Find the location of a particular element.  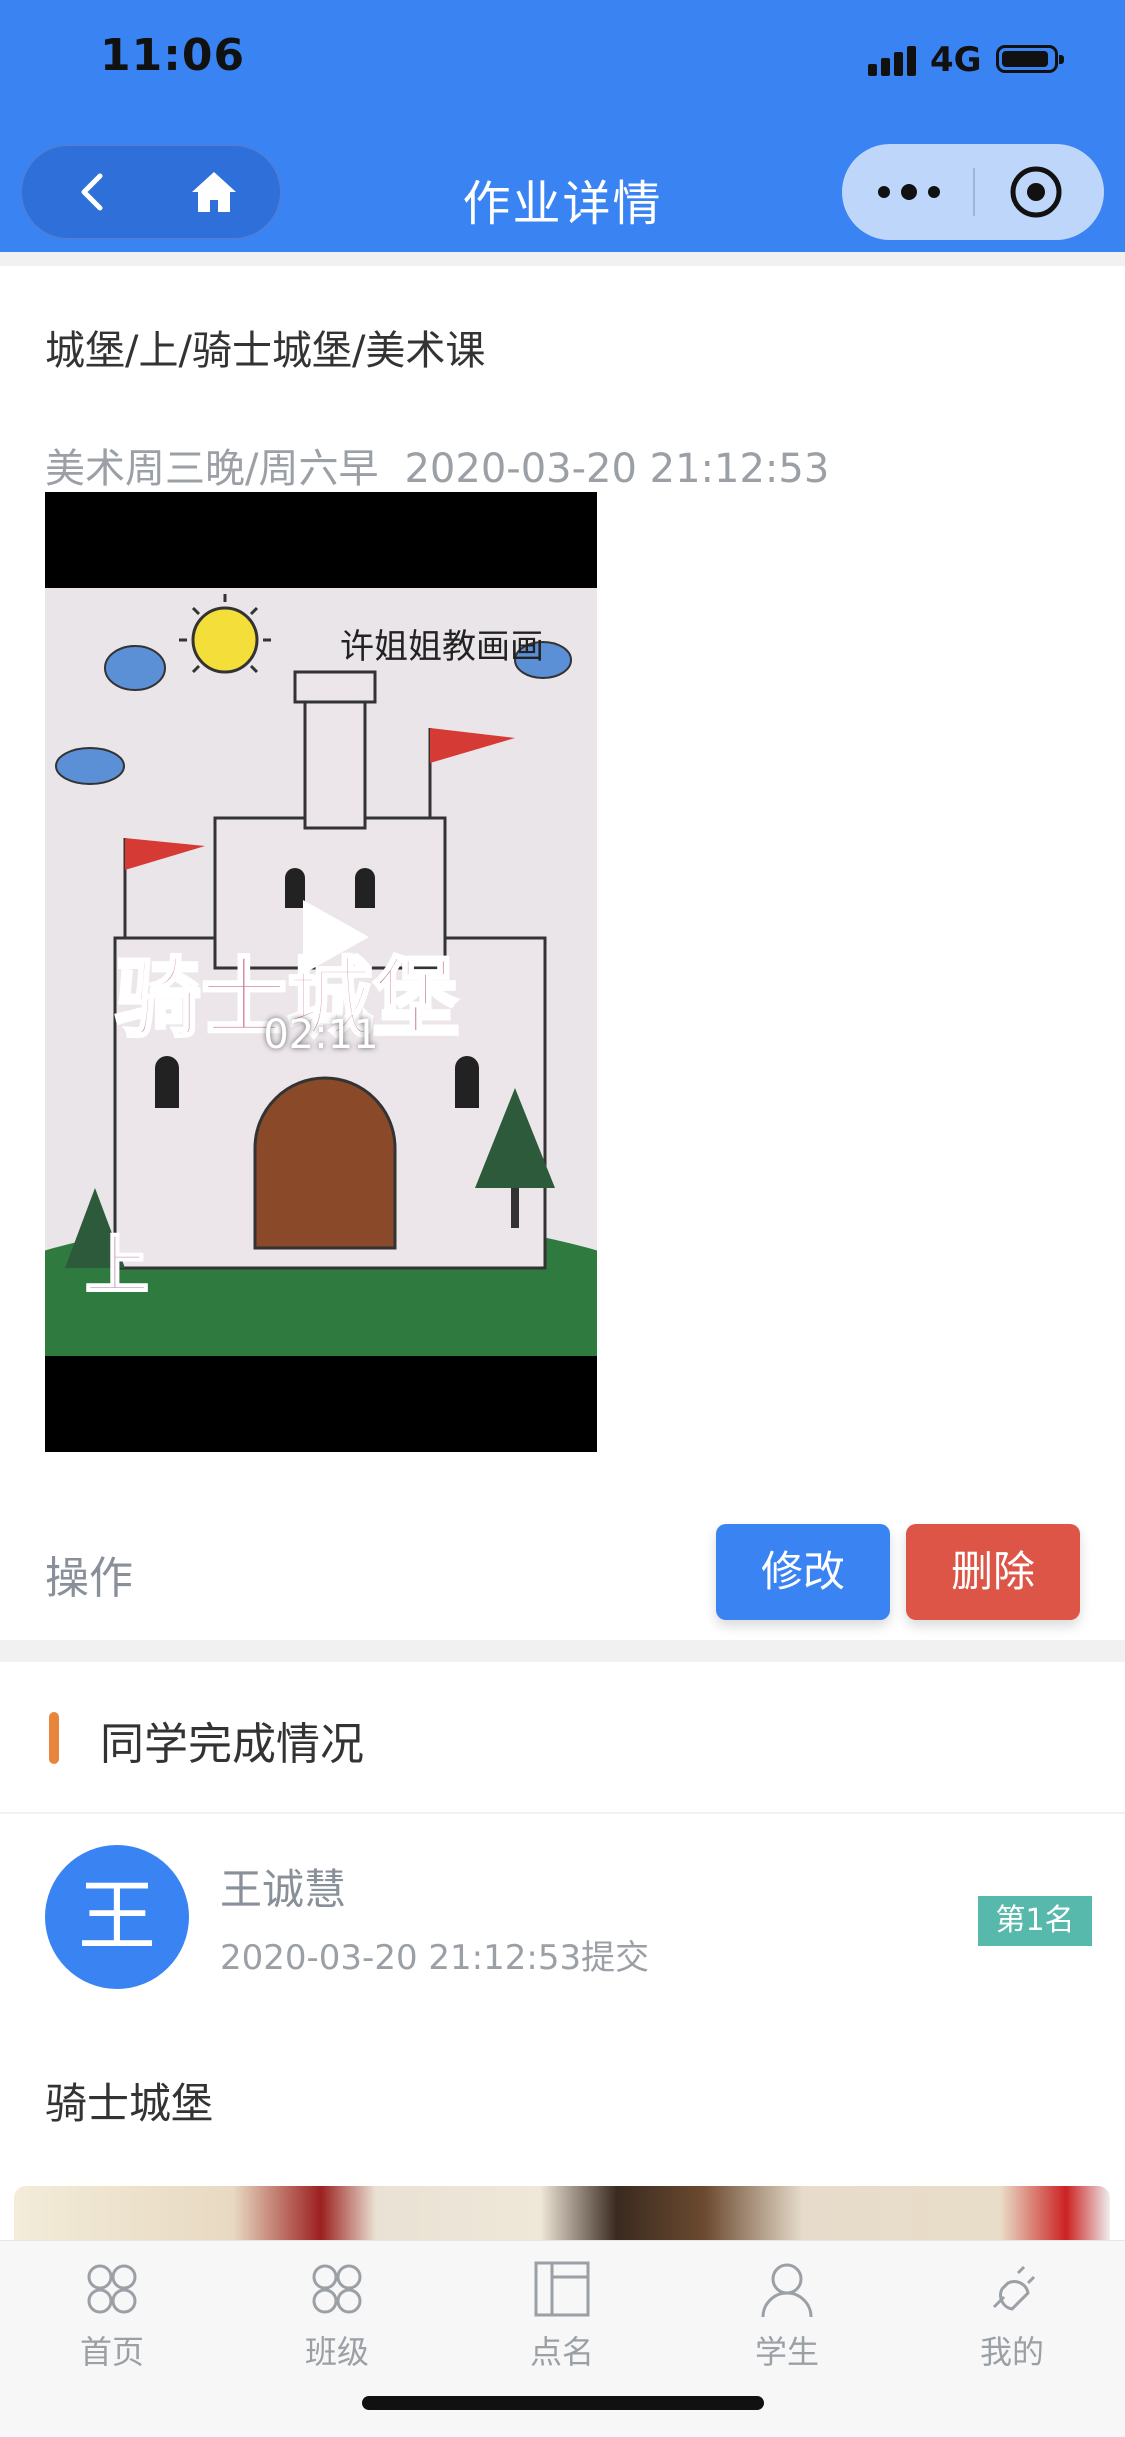

plug-icon is located at coordinates (1014, 2288).